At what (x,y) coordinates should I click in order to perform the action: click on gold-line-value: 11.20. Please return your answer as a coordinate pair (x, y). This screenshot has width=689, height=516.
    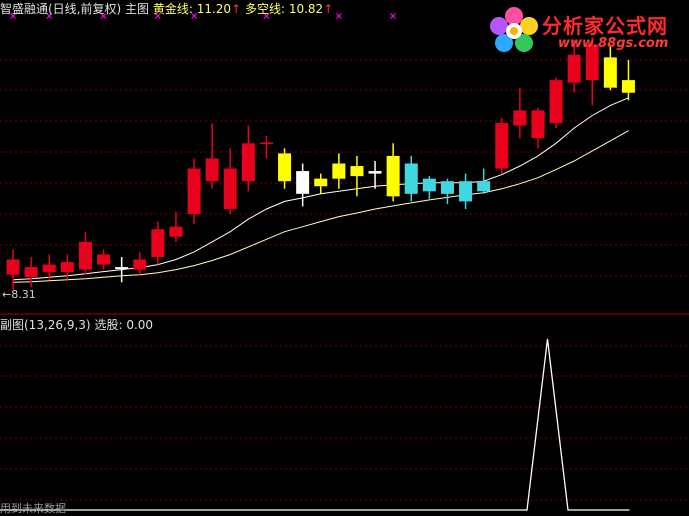
    Looking at the image, I should click on (214, 9).